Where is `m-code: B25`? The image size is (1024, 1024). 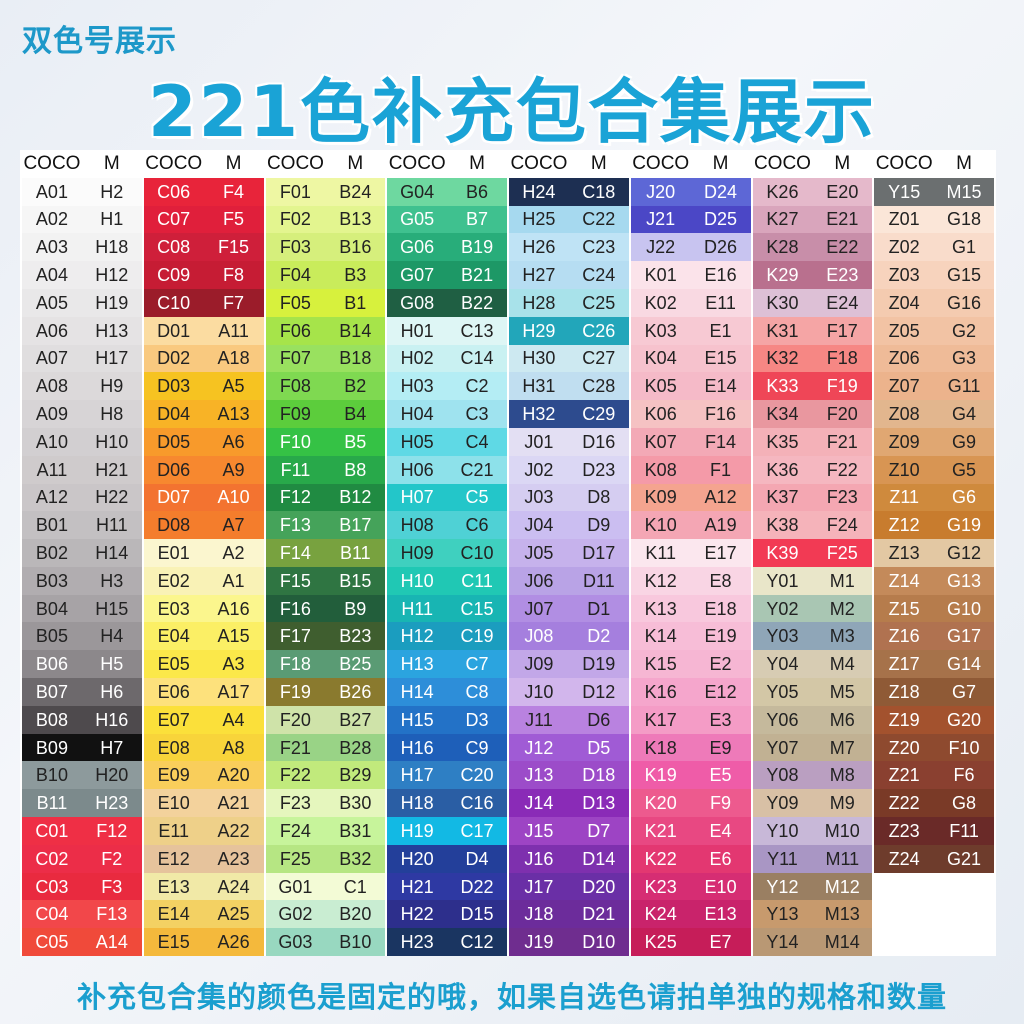
m-code: B25 is located at coordinates (355, 664).